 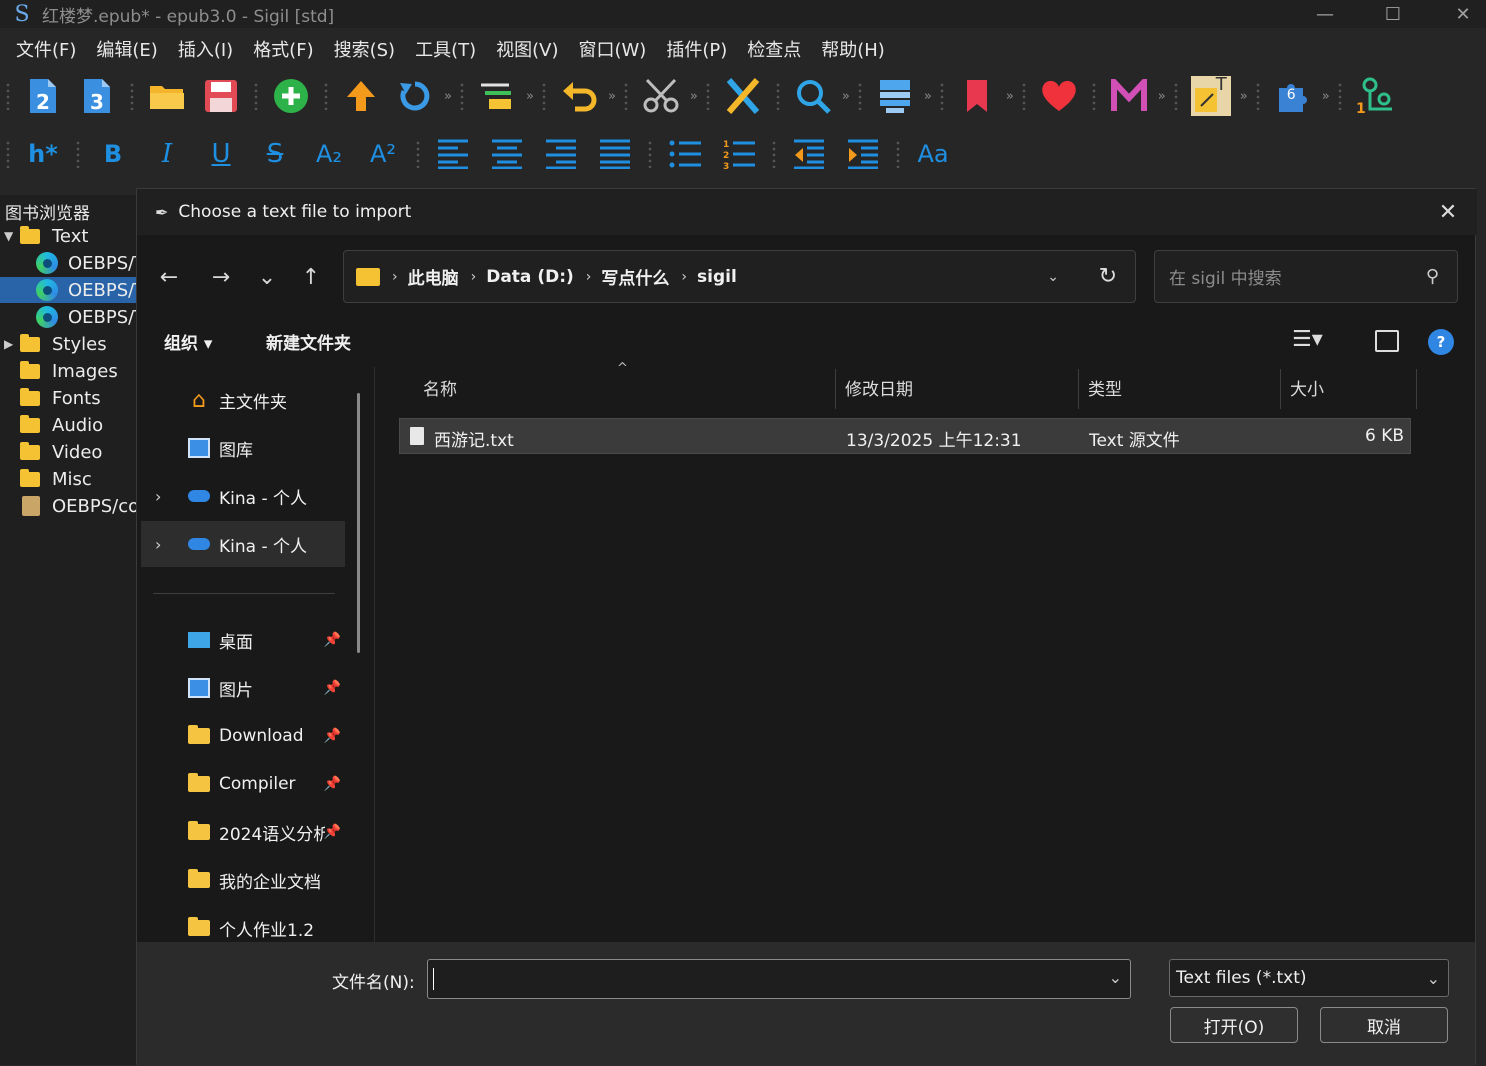 What do you see at coordinates (68, 506) in the screenshot?
I see `tree-file-opf: OEBPS/content.opf` at bounding box center [68, 506].